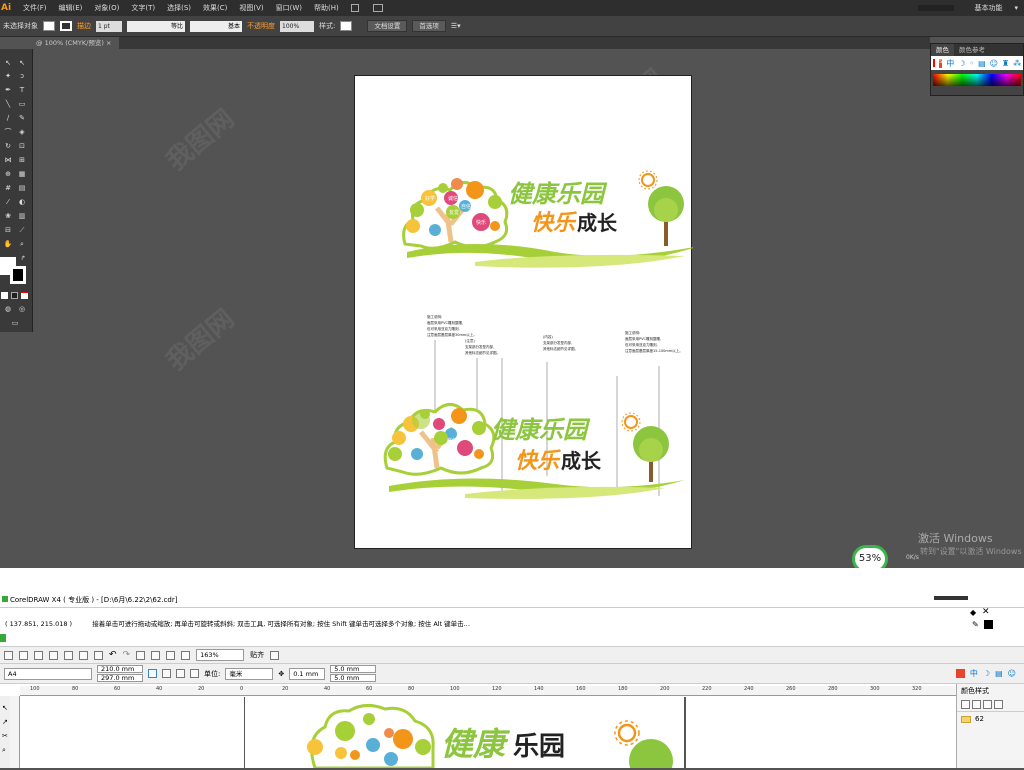  I want to click on stroke-swatch, so click(66, 26).